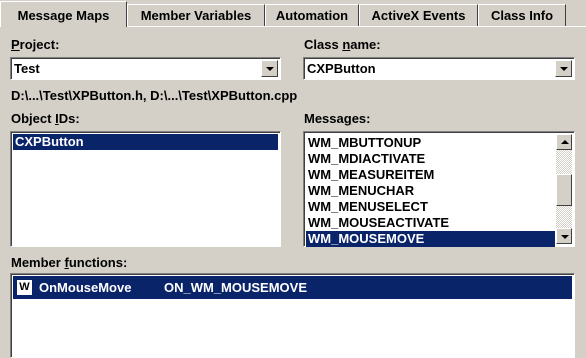 The image size is (586, 358). Describe the element at coordinates (45, 118) in the screenshot. I see `object-ids-label: Object IDs:` at that location.